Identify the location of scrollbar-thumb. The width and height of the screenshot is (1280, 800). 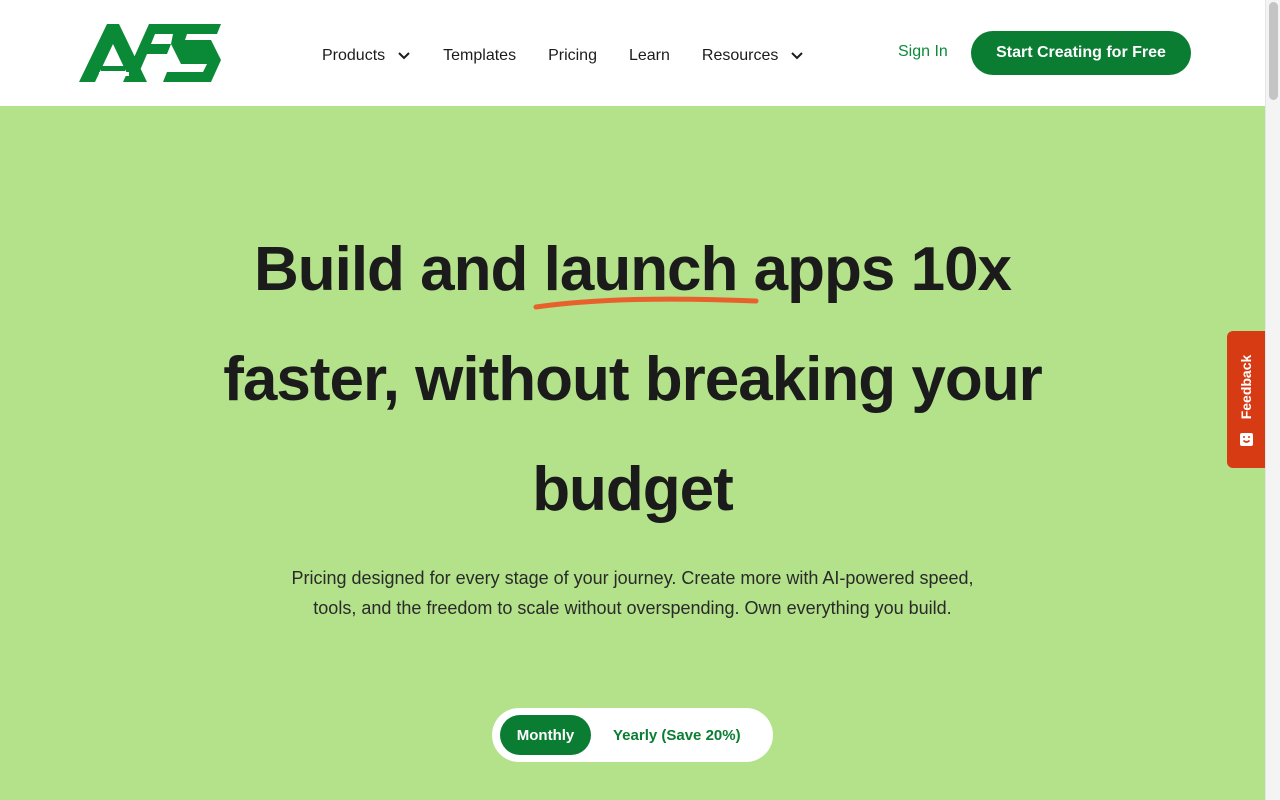
(1273, 51).